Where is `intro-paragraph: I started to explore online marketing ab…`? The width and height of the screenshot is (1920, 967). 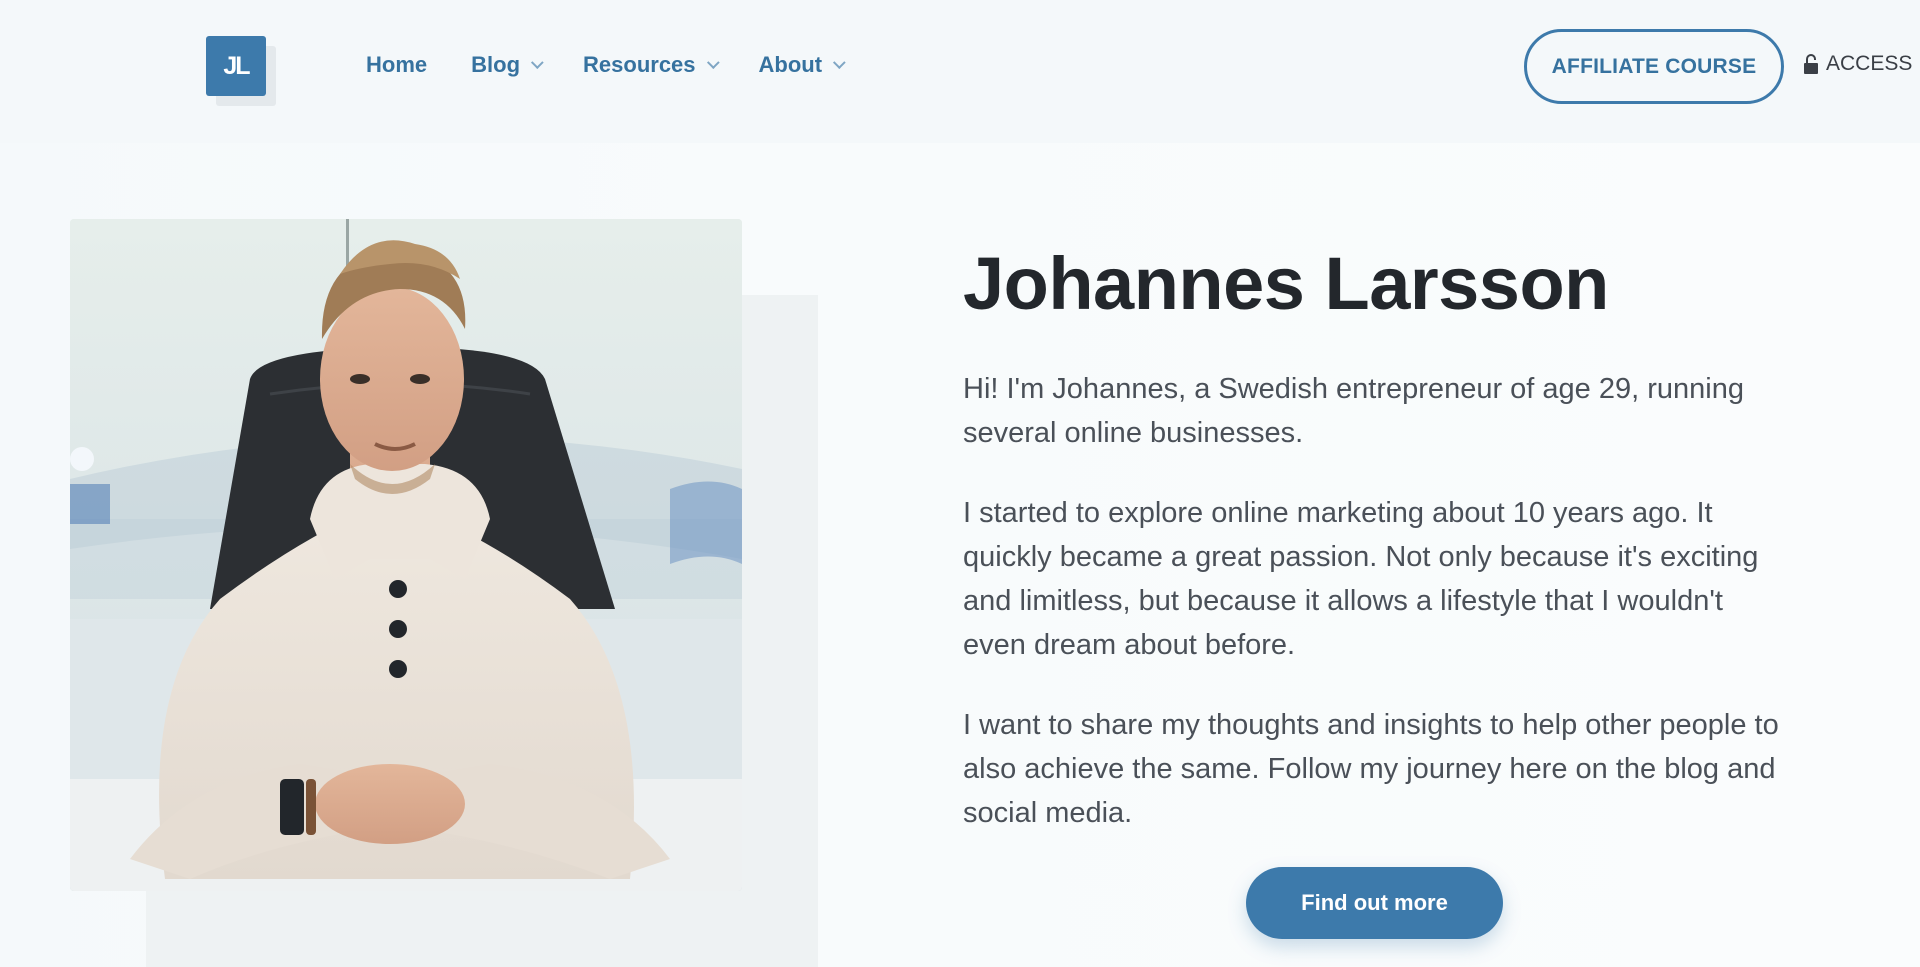
intro-paragraph: I started to explore online marketing ab… is located at coordinates (1361, 578).